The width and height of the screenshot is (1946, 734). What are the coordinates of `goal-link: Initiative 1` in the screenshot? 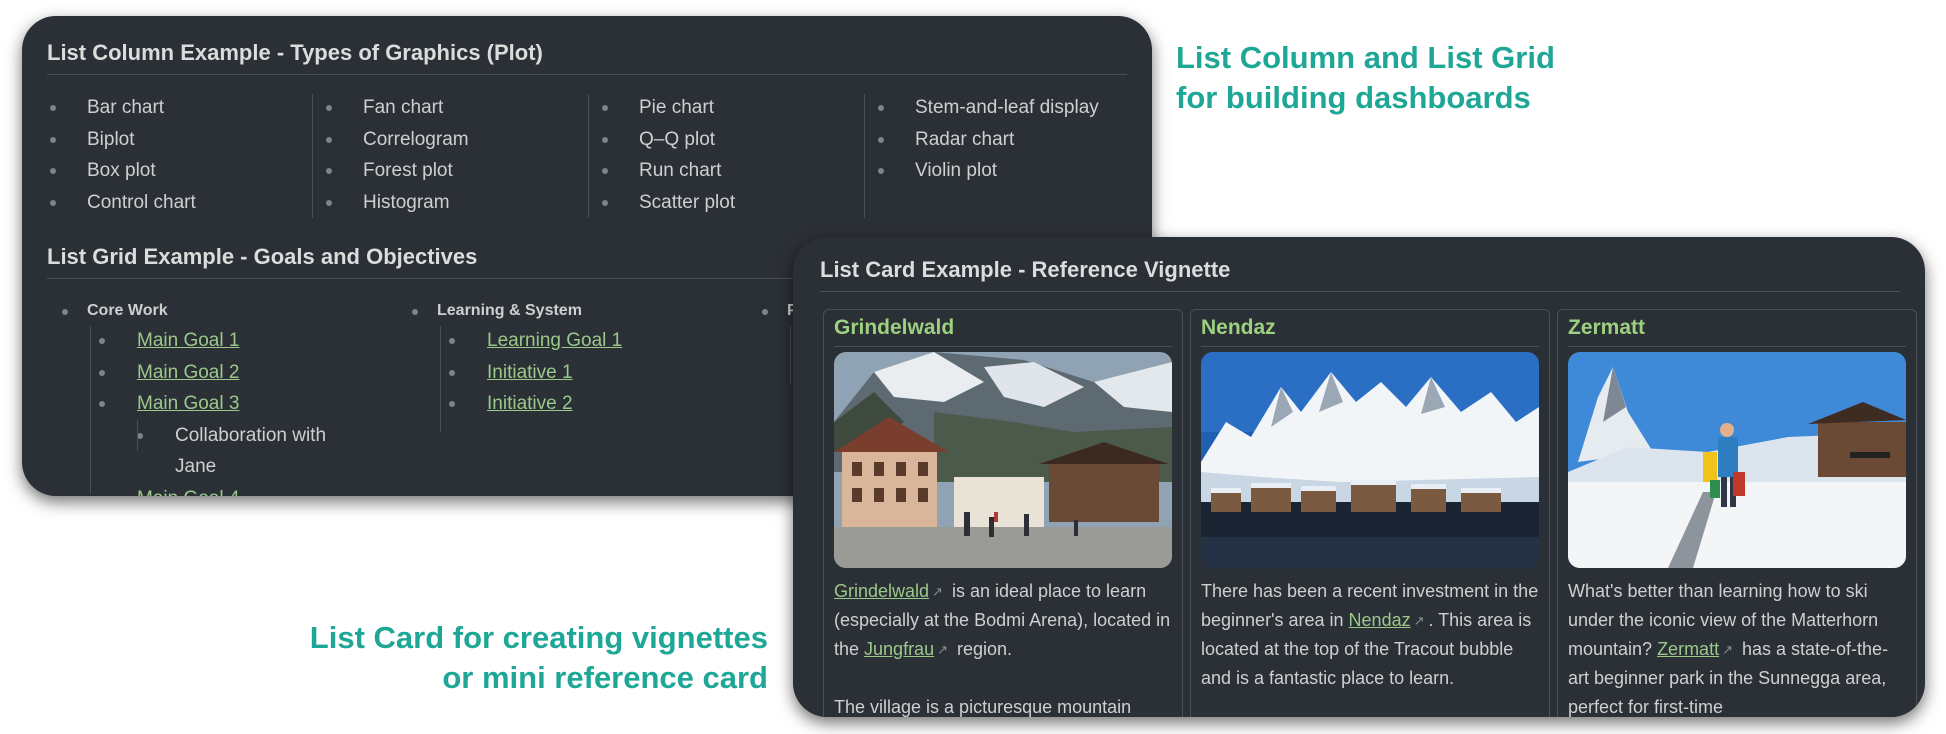 It's located at (580, 373).